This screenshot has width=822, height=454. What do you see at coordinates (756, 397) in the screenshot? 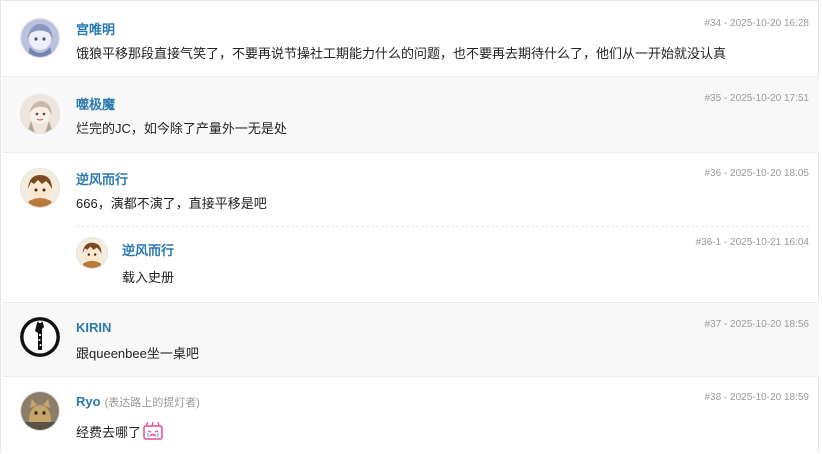
I see `post-meta: #38 - 2025-10-20 18:59` at bounding box center [756, 397].